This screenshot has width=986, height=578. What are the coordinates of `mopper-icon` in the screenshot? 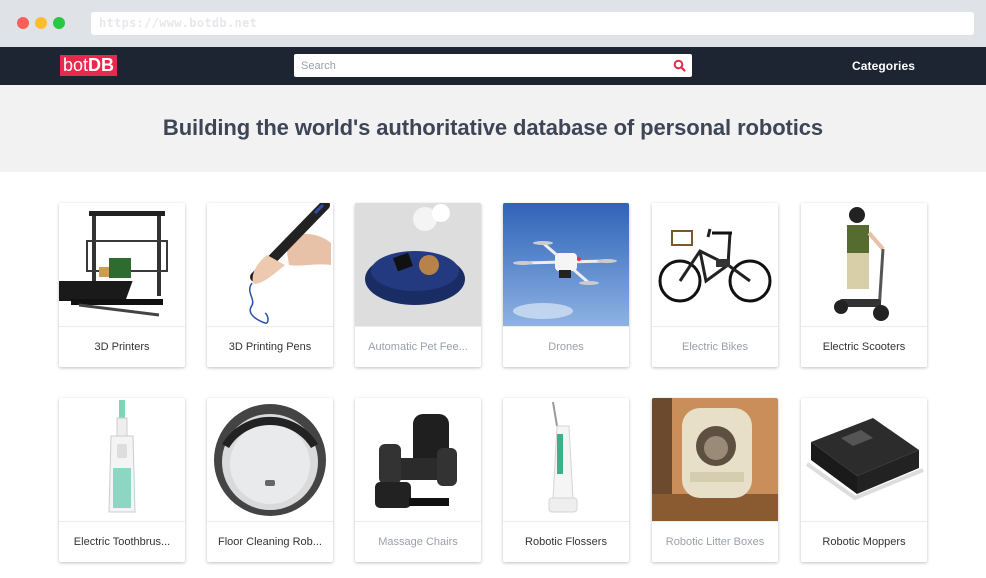 It's located at (864, 460).